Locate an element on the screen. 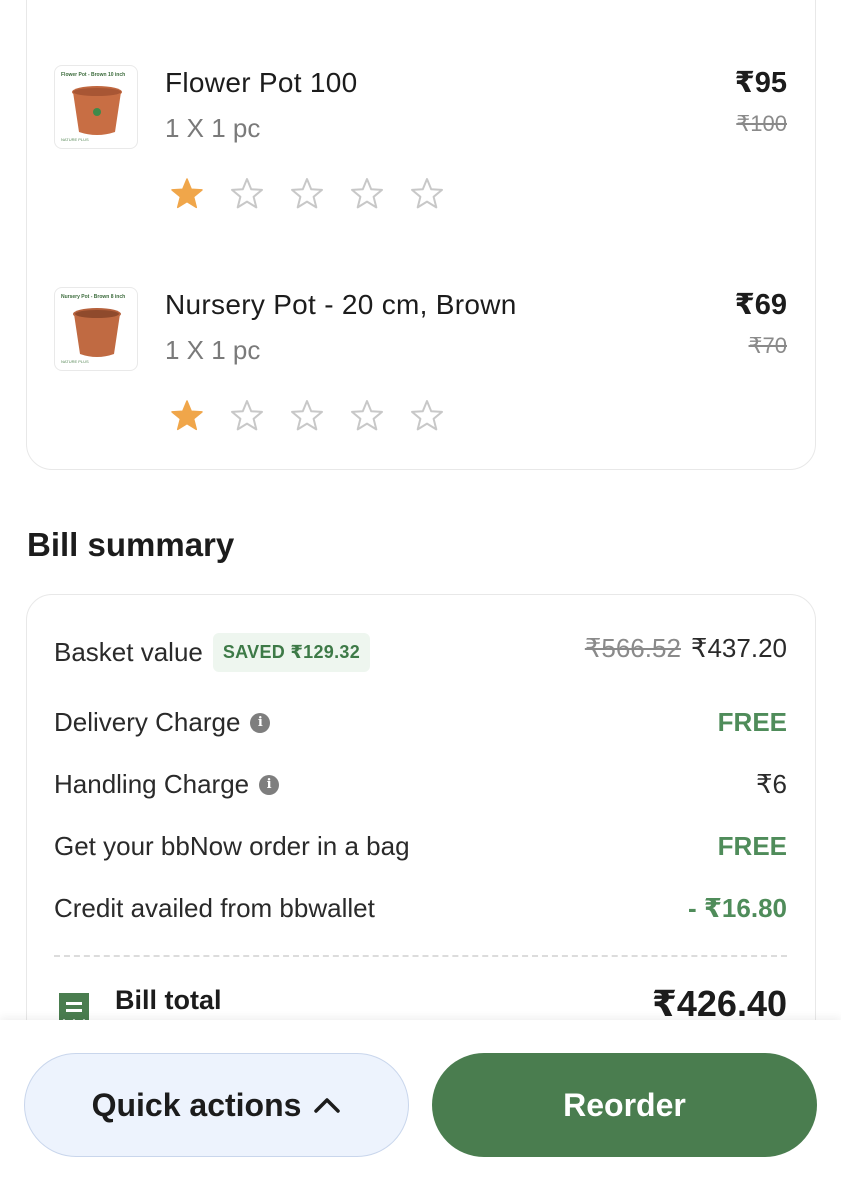  delivery-charge-label: Delivery Charge is located at coordinates (147, 722).